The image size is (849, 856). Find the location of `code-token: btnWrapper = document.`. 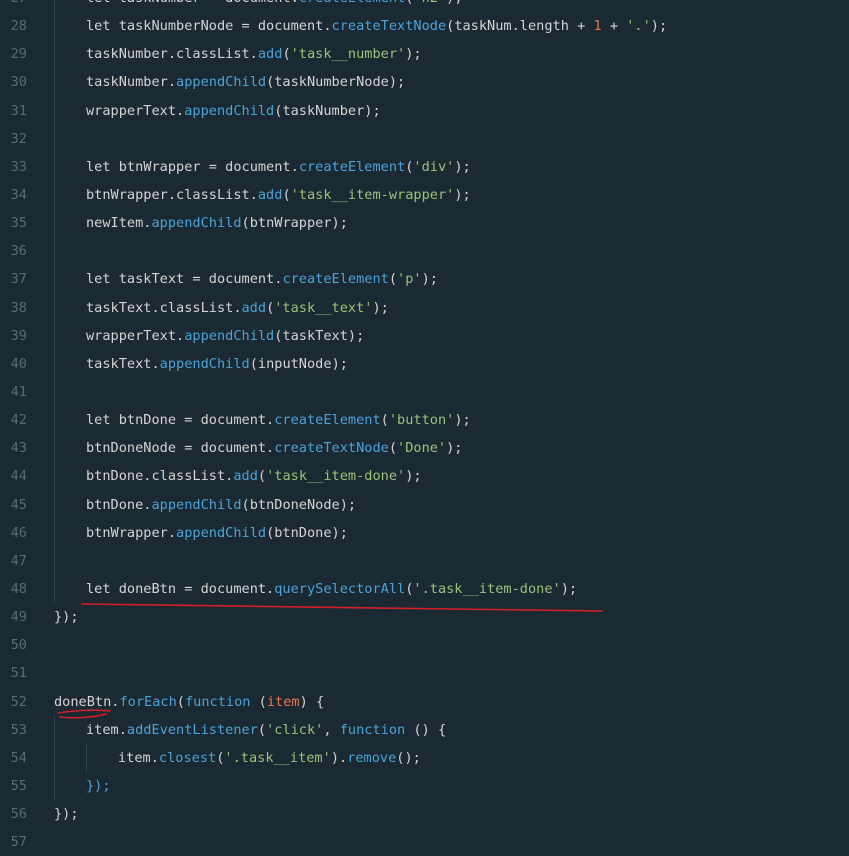

code-token: btnWrapper = document. is located at coordinates (204, 166).